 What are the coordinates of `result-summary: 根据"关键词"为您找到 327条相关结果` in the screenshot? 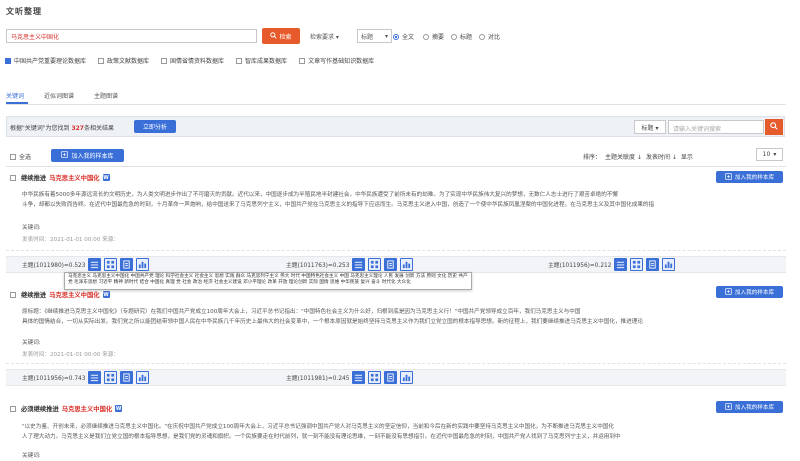 It's located at (62, 127).